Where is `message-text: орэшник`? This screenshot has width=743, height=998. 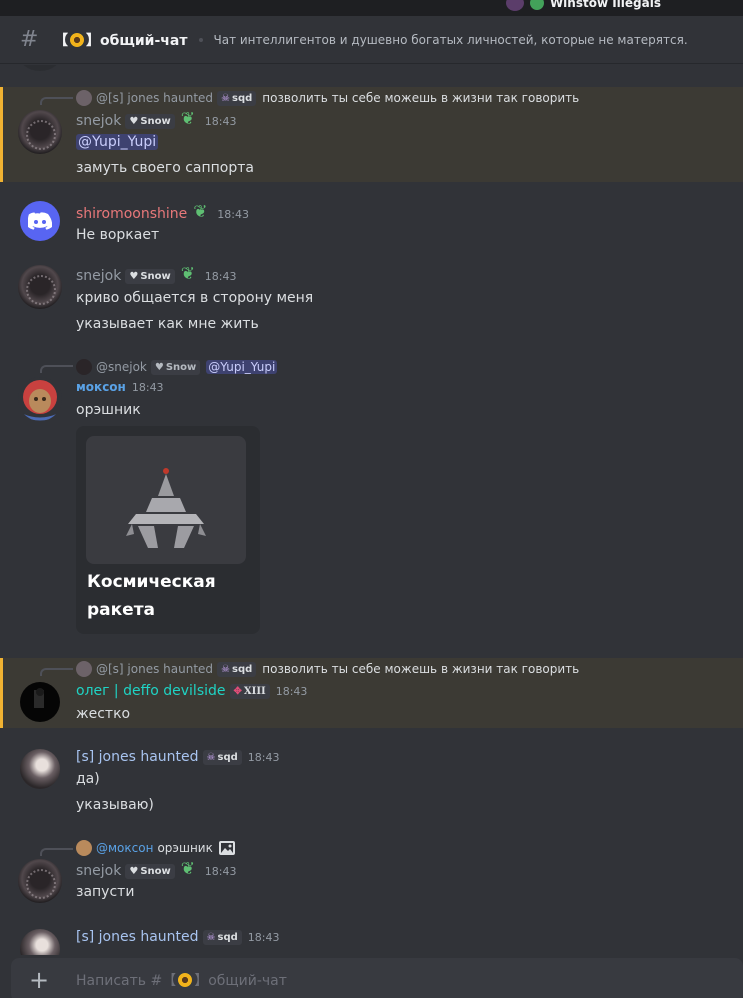 message-text: орэшник is located at coordinates (108, 410).